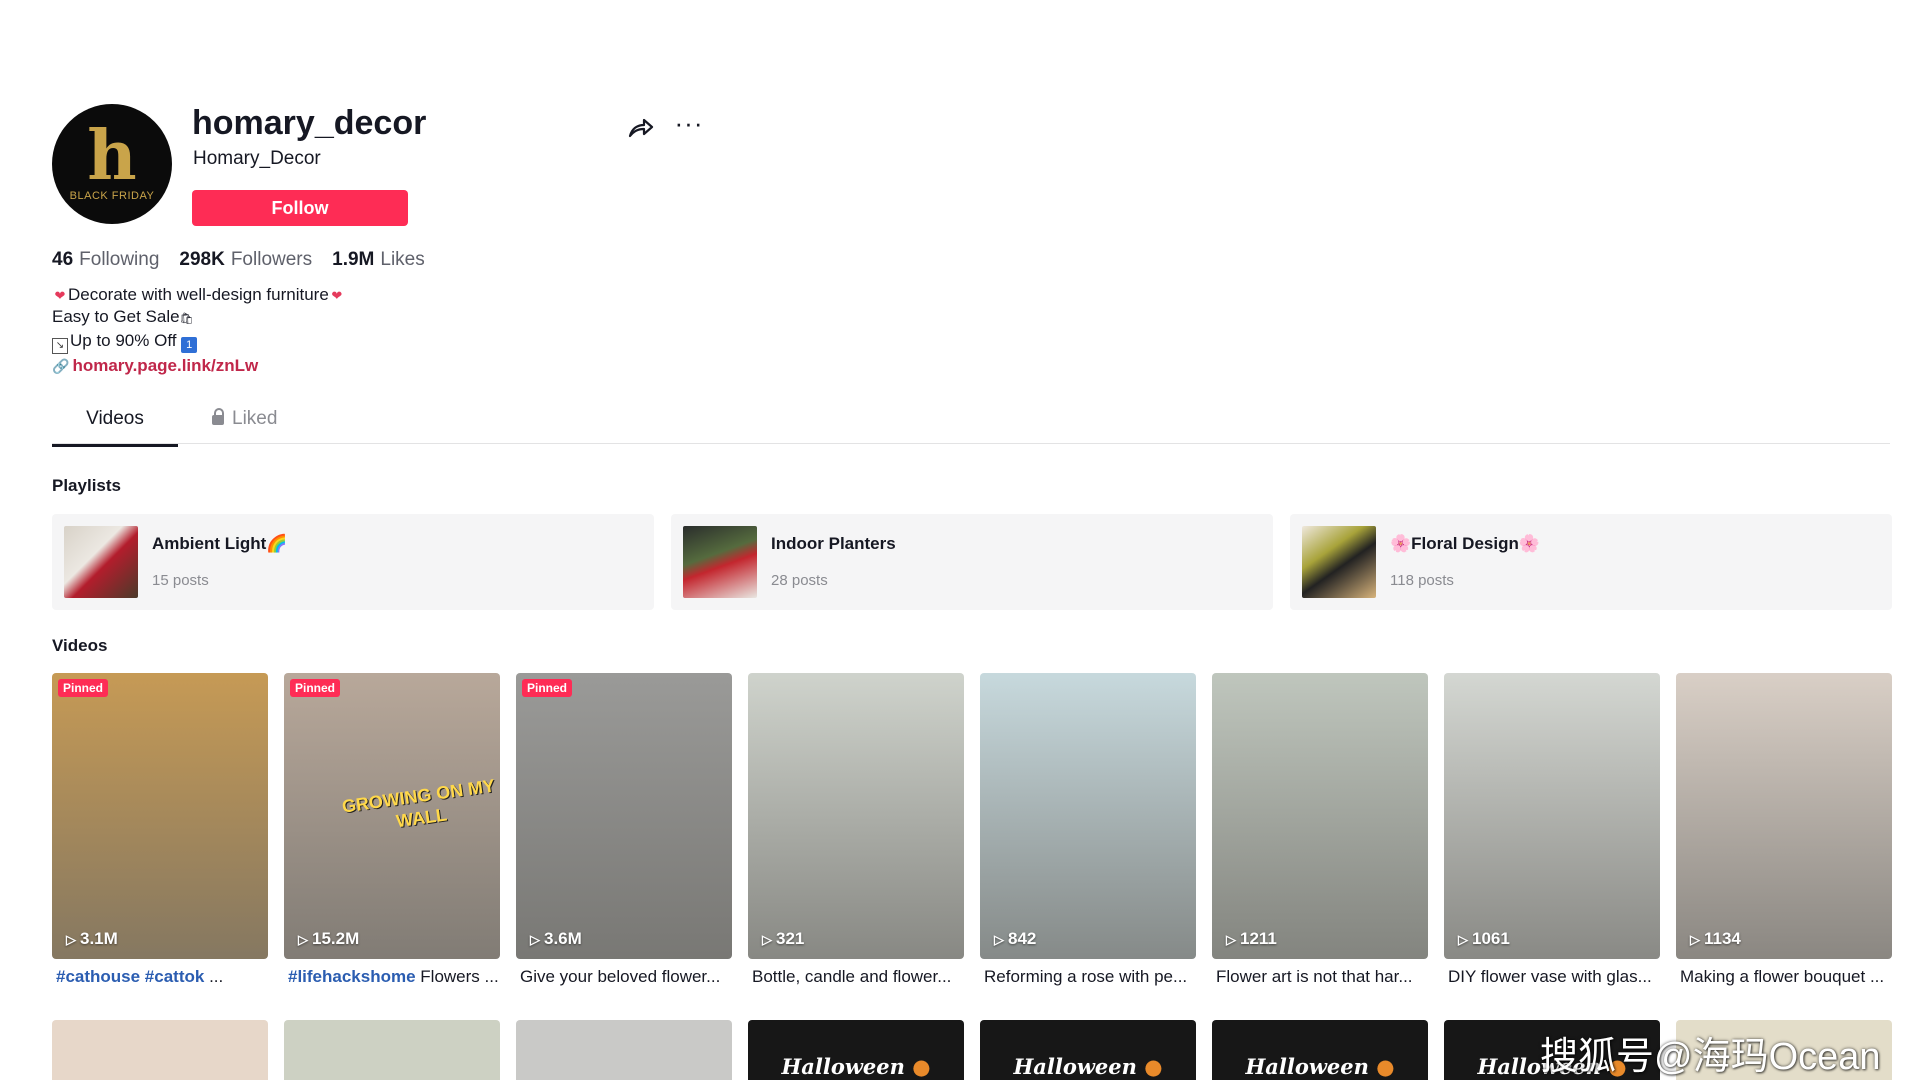 The height and width of the screenshot is (1080, 1920). I want to click on playlist-card: 🌸Floral Design🌸 118 posts, so click(1591, 562).